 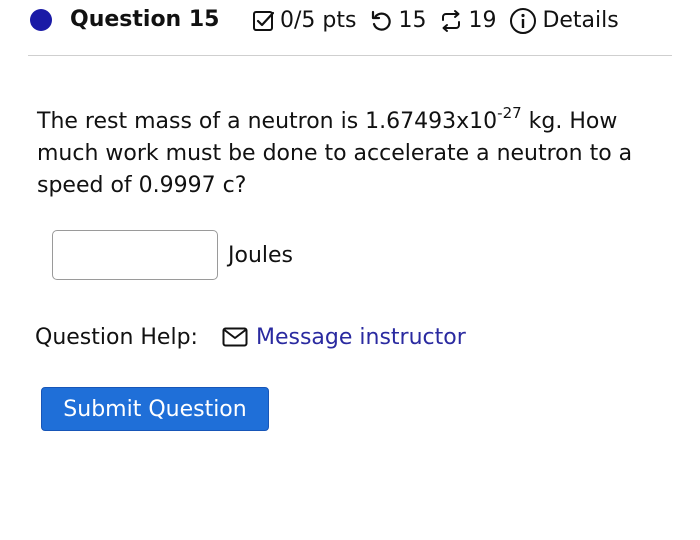 What do you see at coordinates (235, 337) in the screenshot?
I see `envelope-icon` at bounding box center [235, 337].